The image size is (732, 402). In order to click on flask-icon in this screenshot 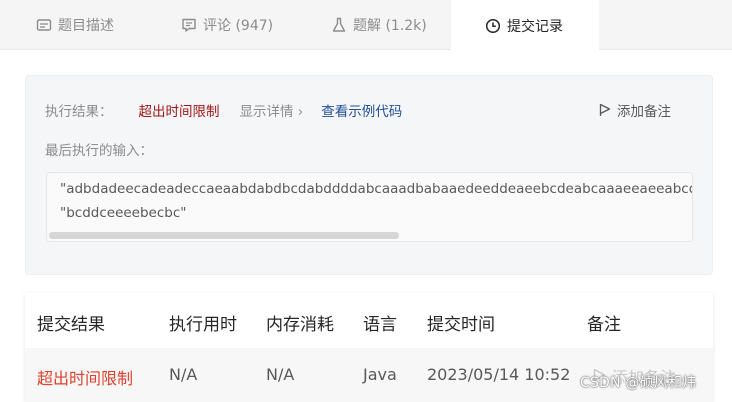, I will do `click(339, 24)`.